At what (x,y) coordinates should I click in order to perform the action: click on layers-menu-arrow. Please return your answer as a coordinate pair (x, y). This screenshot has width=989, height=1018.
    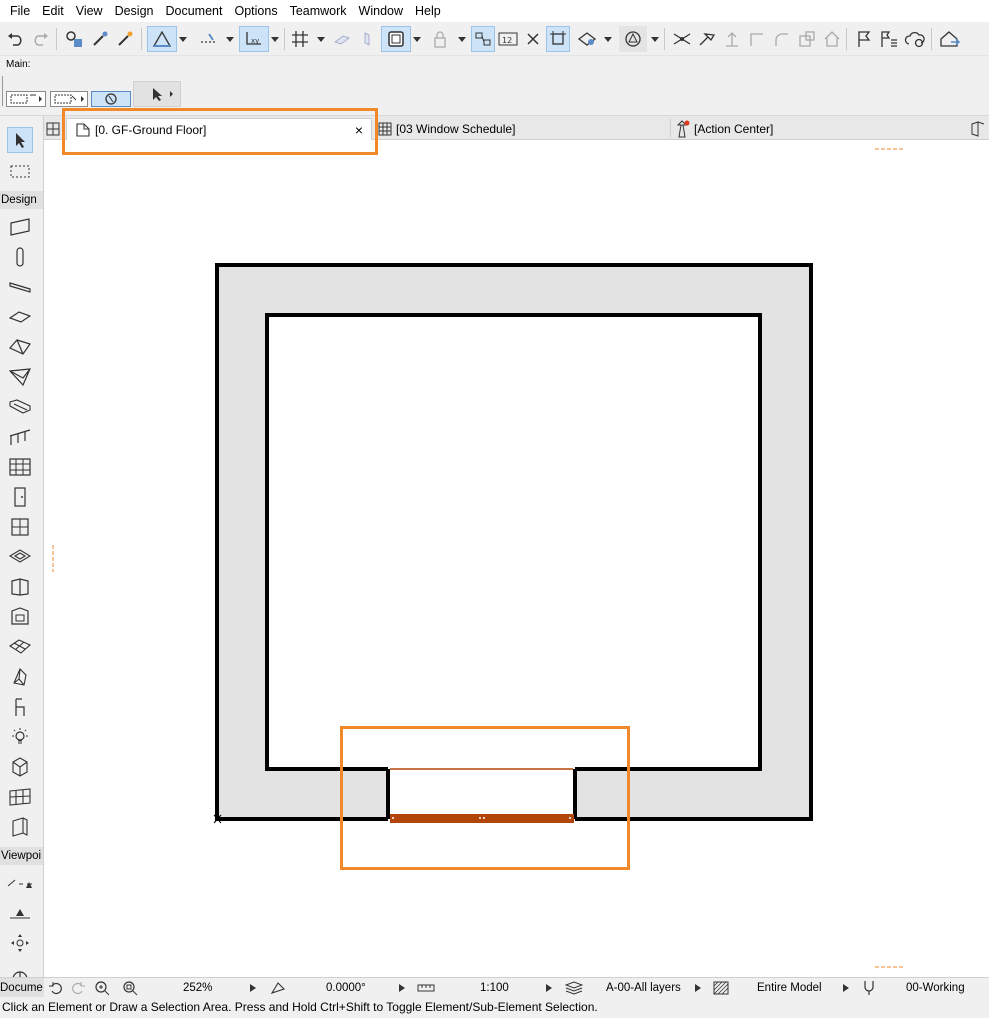
    Looking at the image, I should click on (698, 988).